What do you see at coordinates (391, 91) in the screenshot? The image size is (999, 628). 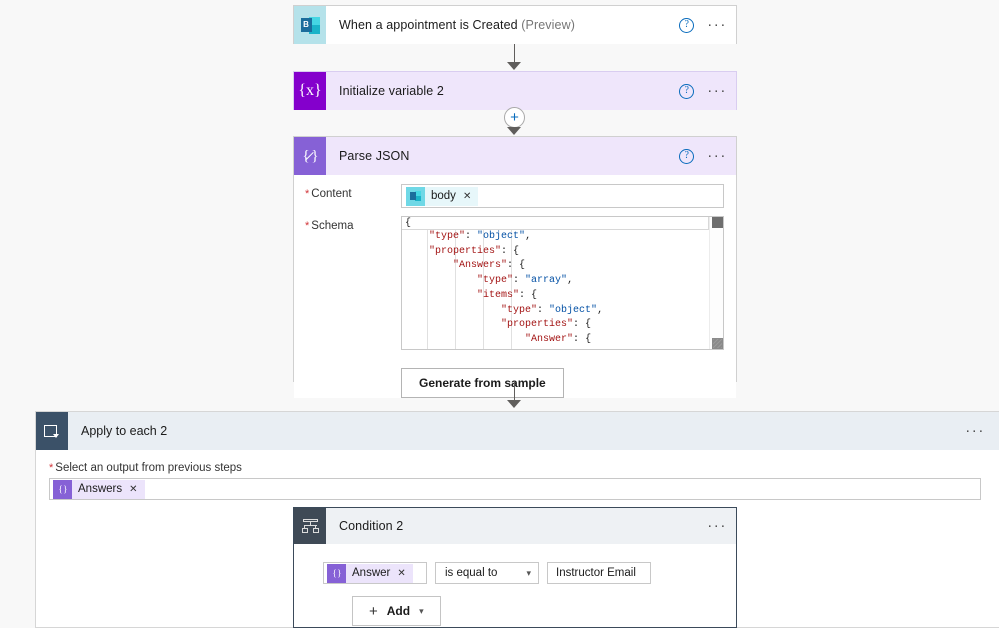 I see `initialize-variable-title: Initialize variable 2` at bounding box center [391, 91].